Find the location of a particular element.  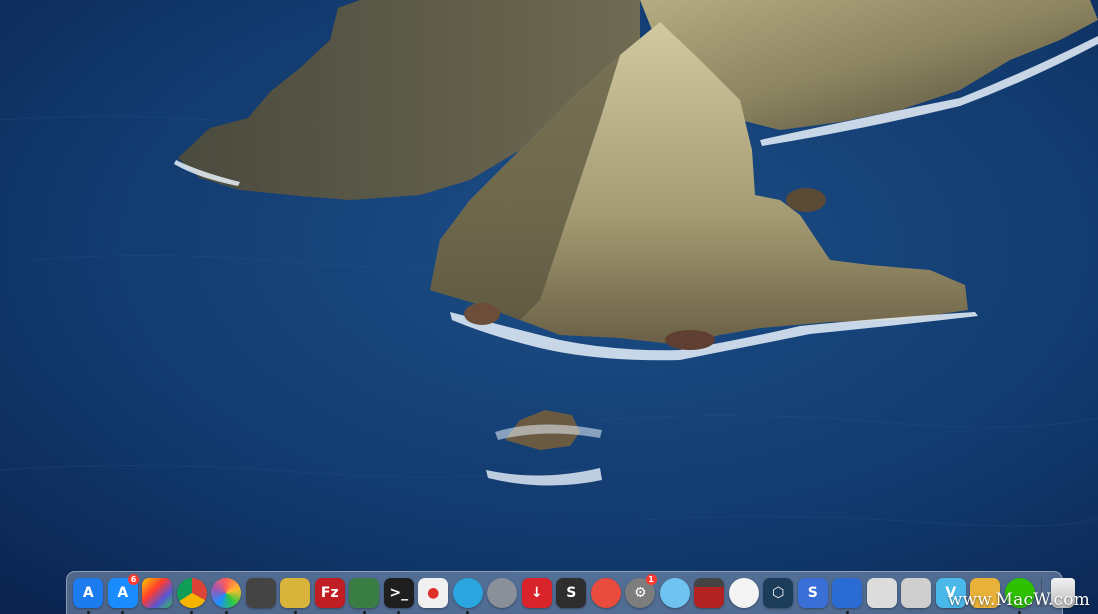

feather-icon is located at coordinates (743, 593).